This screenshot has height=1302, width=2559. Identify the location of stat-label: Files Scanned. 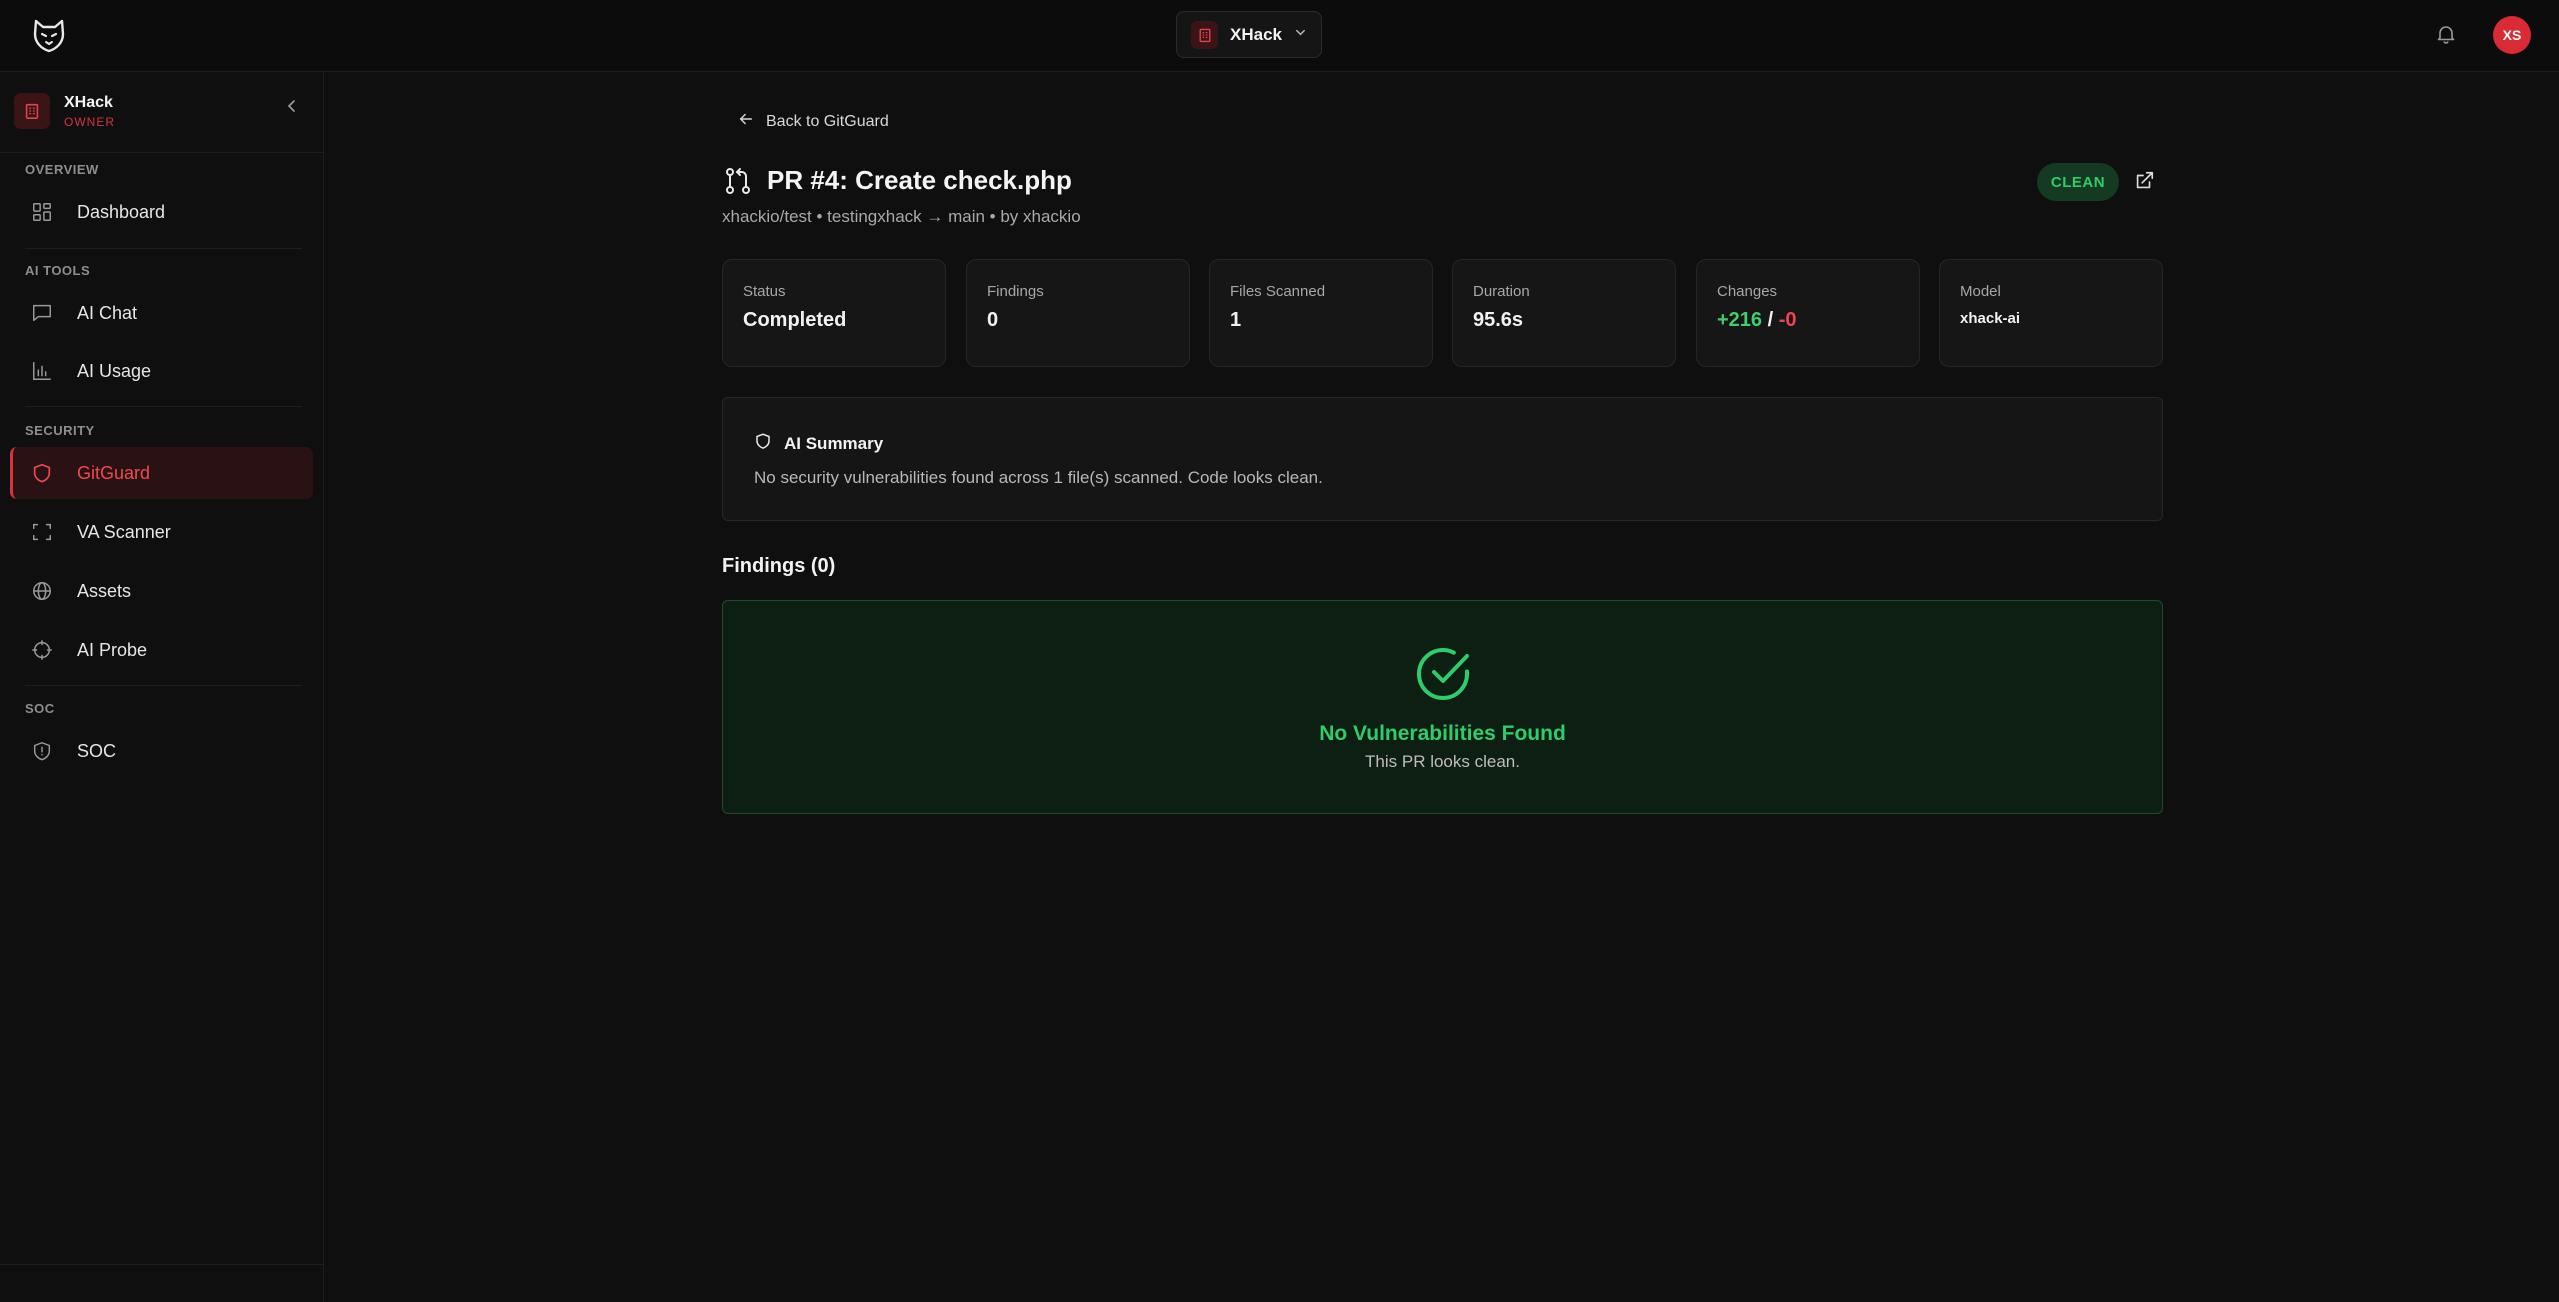
(1278, 291).